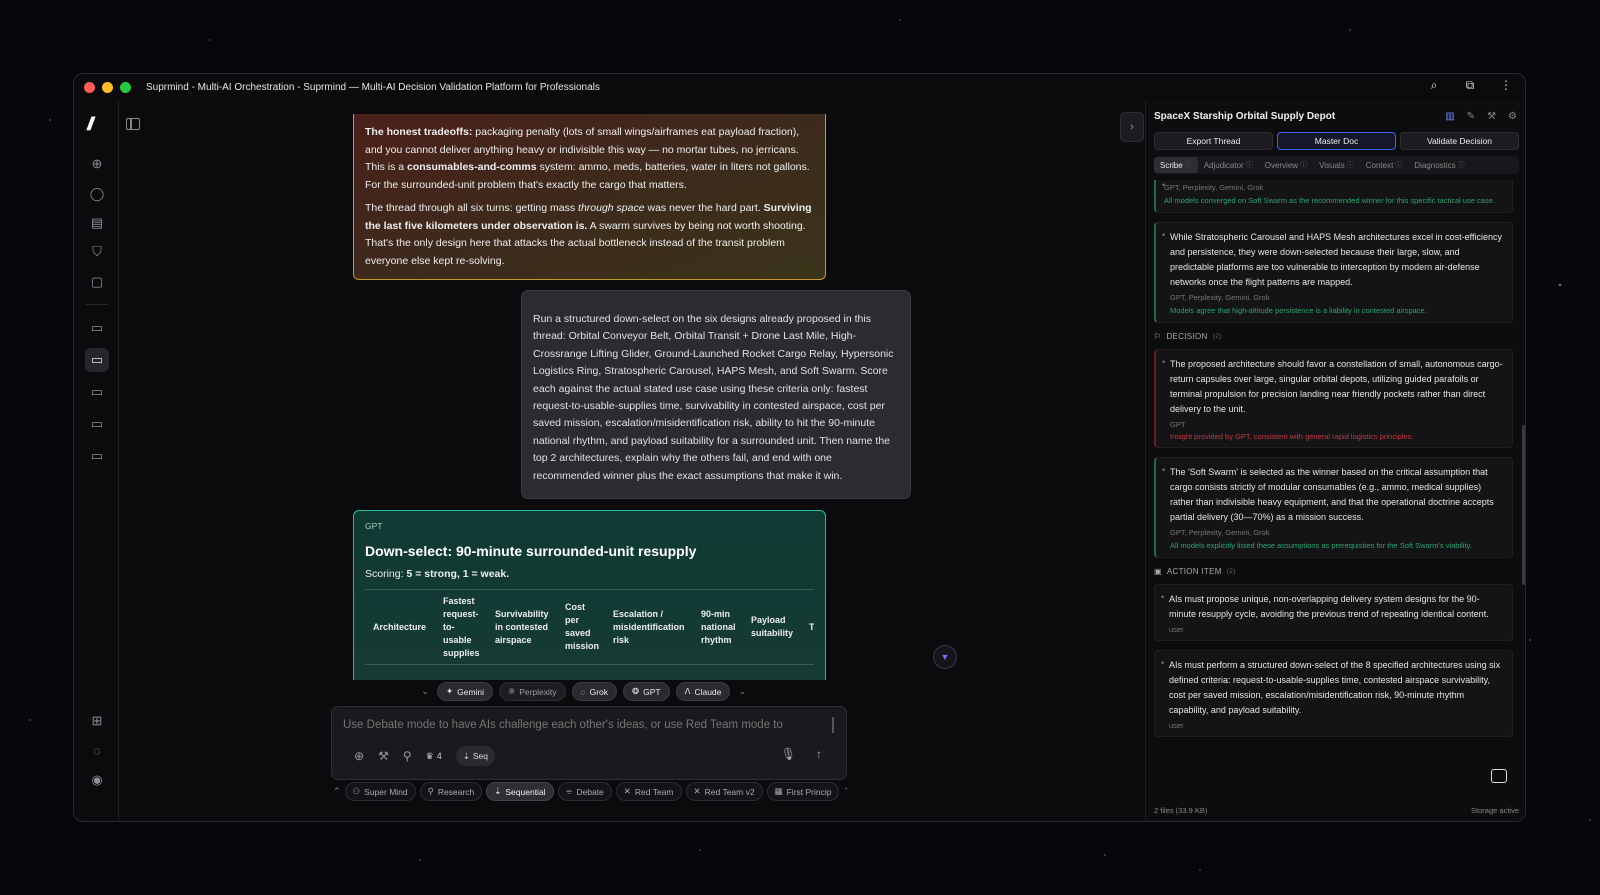 This screenshot has height=895, width=1600. I want to click on extension-icon: ⧉, so click(1470, 85).